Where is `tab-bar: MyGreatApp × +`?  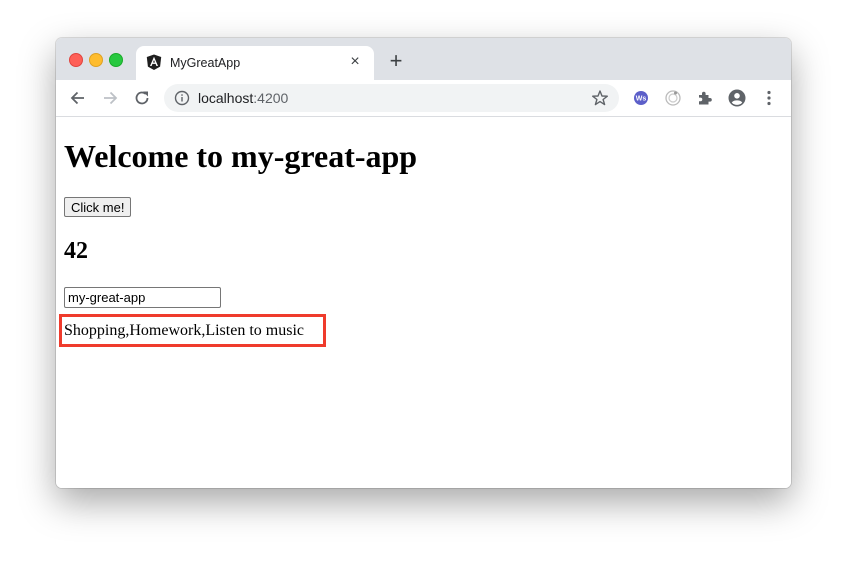 tab-bar: MyGreatApp × + is located at coordinates (423, 59).